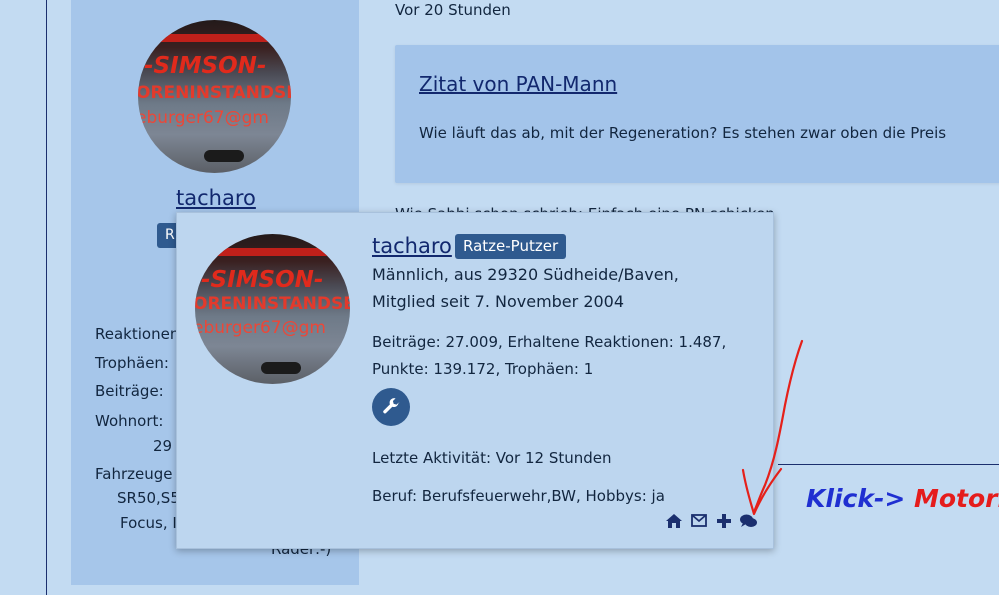 The width and height of the screenshot is (999, 595). I want to click on comments-icon, so click(748, 520).